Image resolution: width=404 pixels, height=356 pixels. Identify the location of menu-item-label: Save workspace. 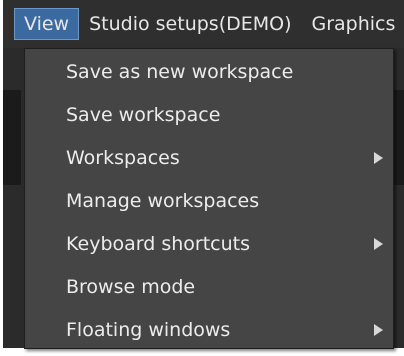
(143, 114).